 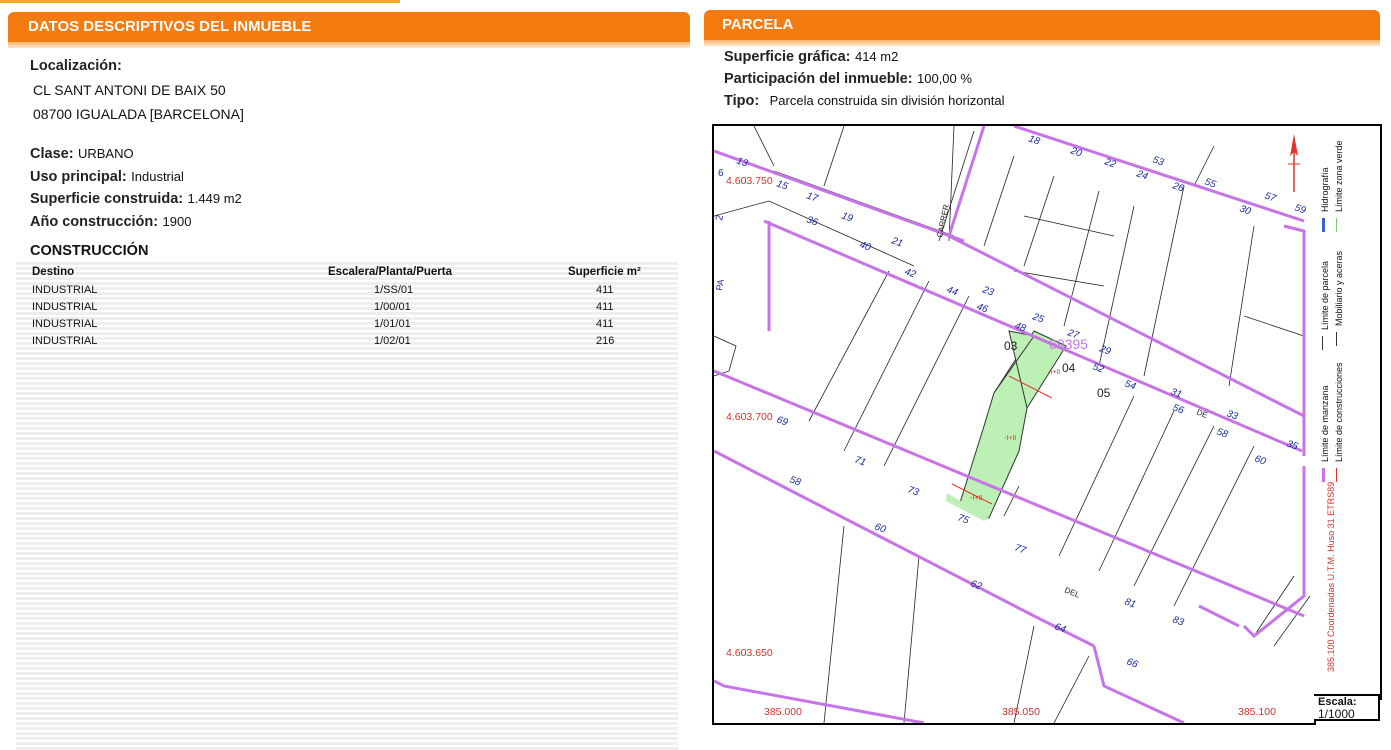 I want to click on coord-x-1: 385.000, so click(x=783, y=712).